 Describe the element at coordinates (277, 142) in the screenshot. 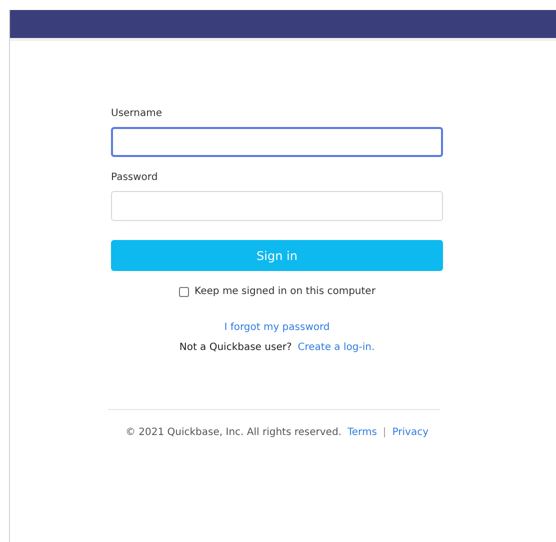

I see `input-field` at that location.